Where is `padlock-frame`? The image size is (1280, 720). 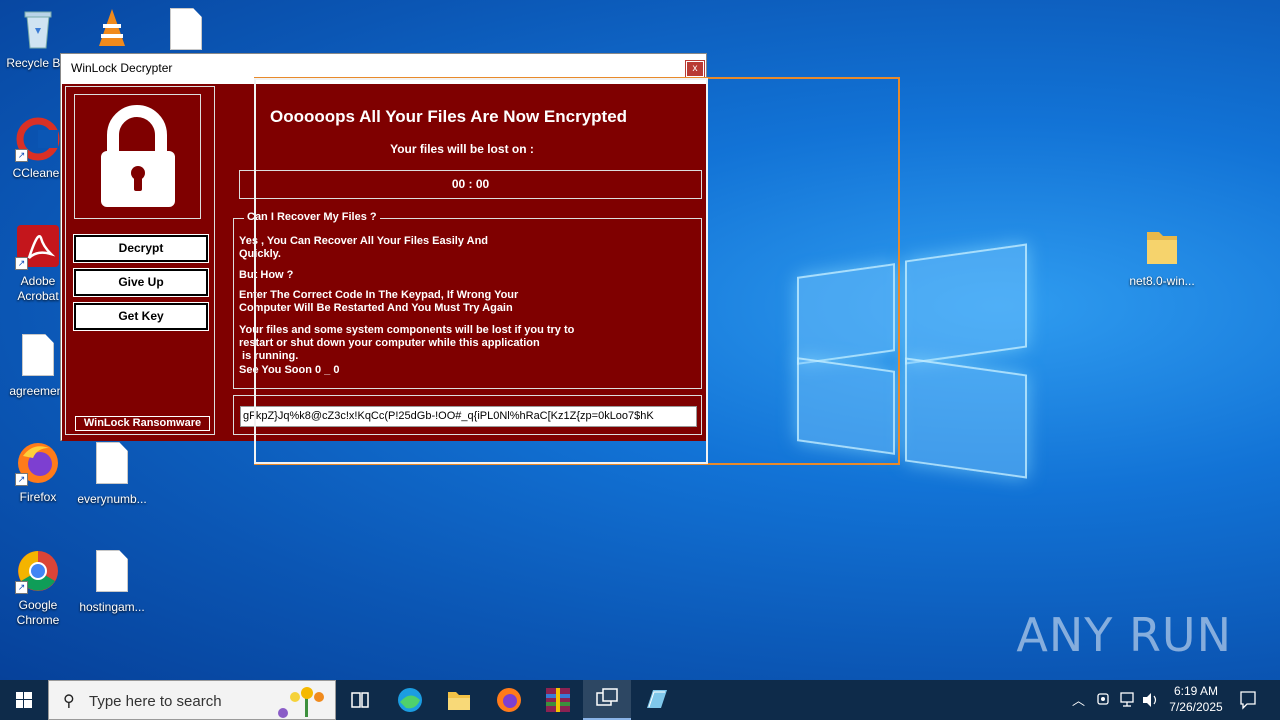 padlock-frame is located at coordinates (137, 156).